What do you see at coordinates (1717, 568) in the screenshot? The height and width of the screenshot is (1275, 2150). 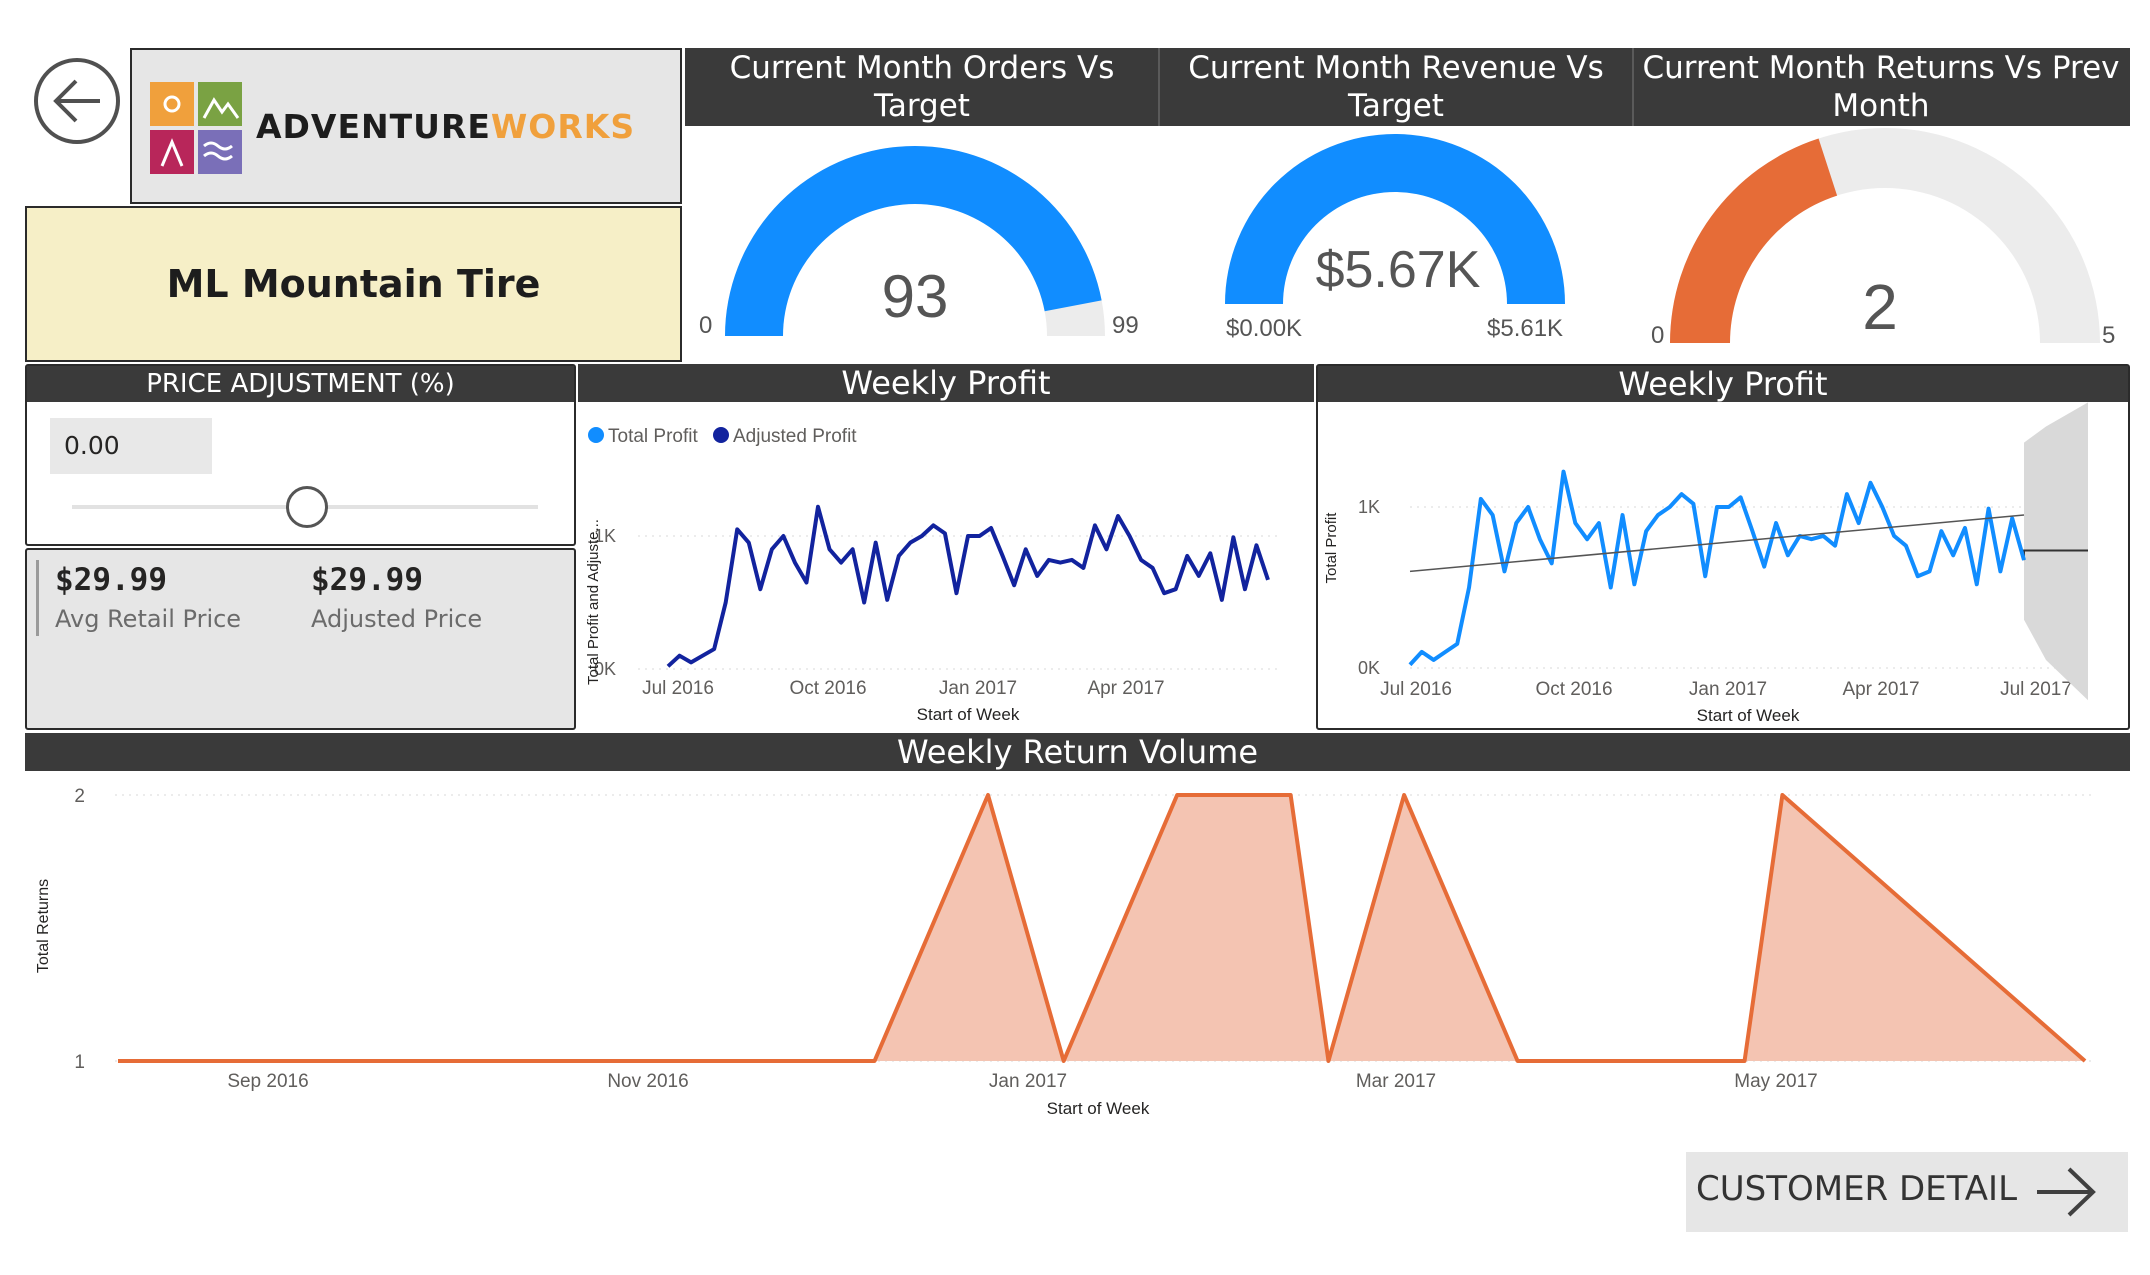 I see `total-profit-line` at bounding box center [1717, 568].